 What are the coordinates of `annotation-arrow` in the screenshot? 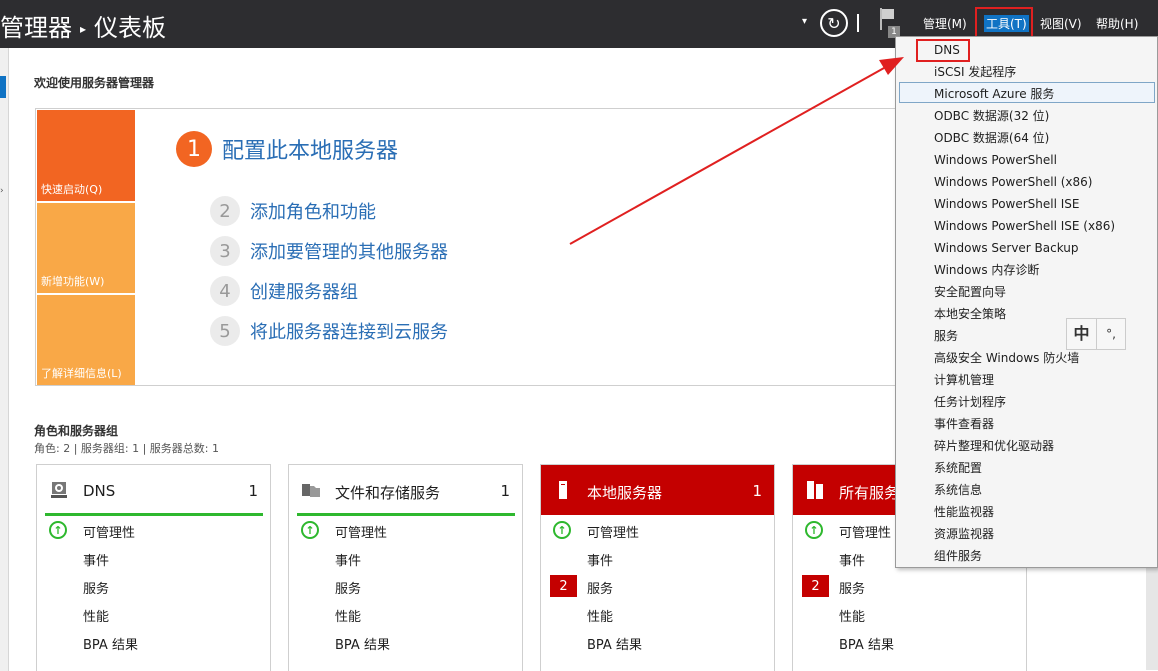 It's located at (736, 151).